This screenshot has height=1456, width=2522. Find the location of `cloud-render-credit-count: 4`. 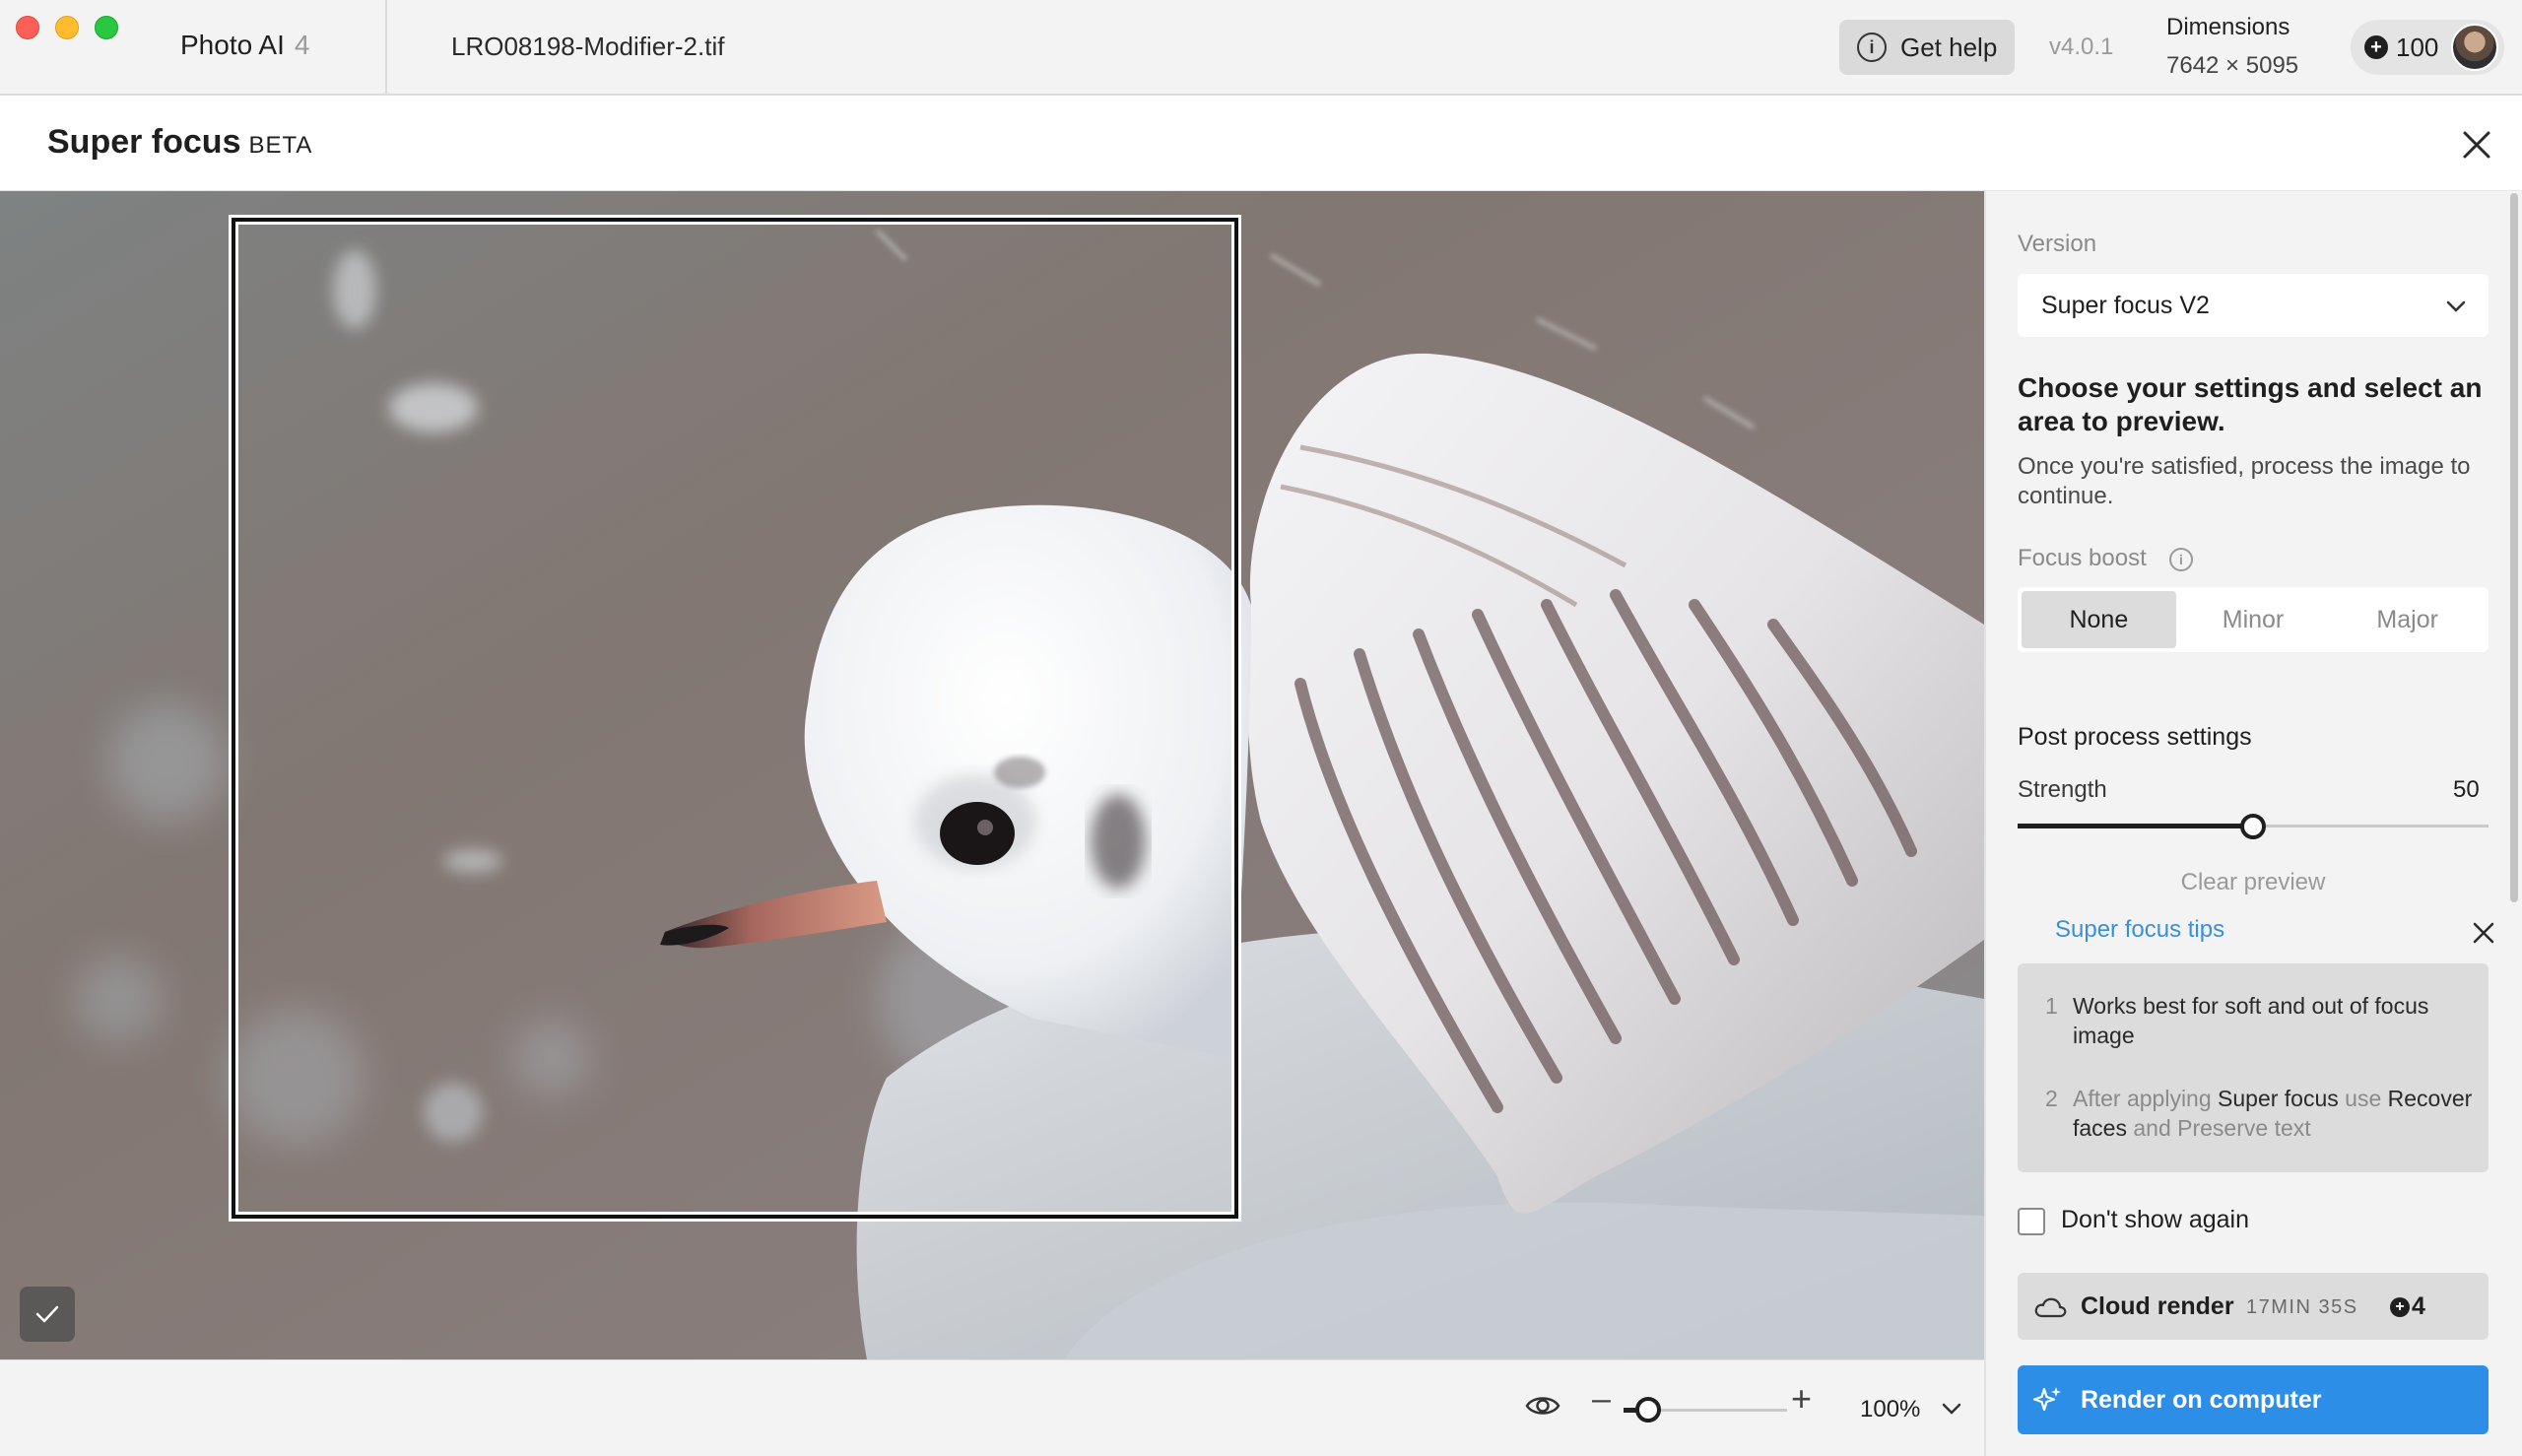

cloud-render-credit-count: 4 is located at coordinates (2418, 1306).